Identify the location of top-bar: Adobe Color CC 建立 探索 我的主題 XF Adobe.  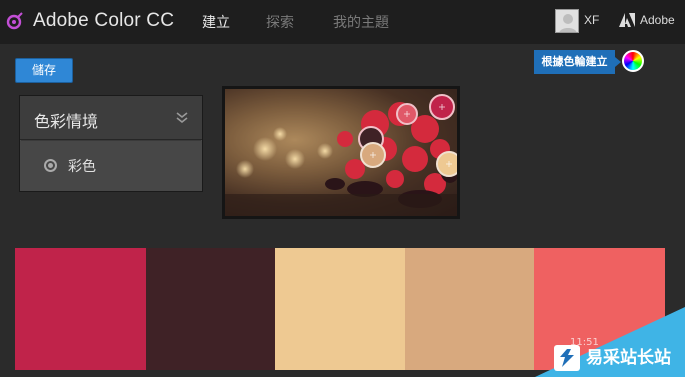
(342, 22).